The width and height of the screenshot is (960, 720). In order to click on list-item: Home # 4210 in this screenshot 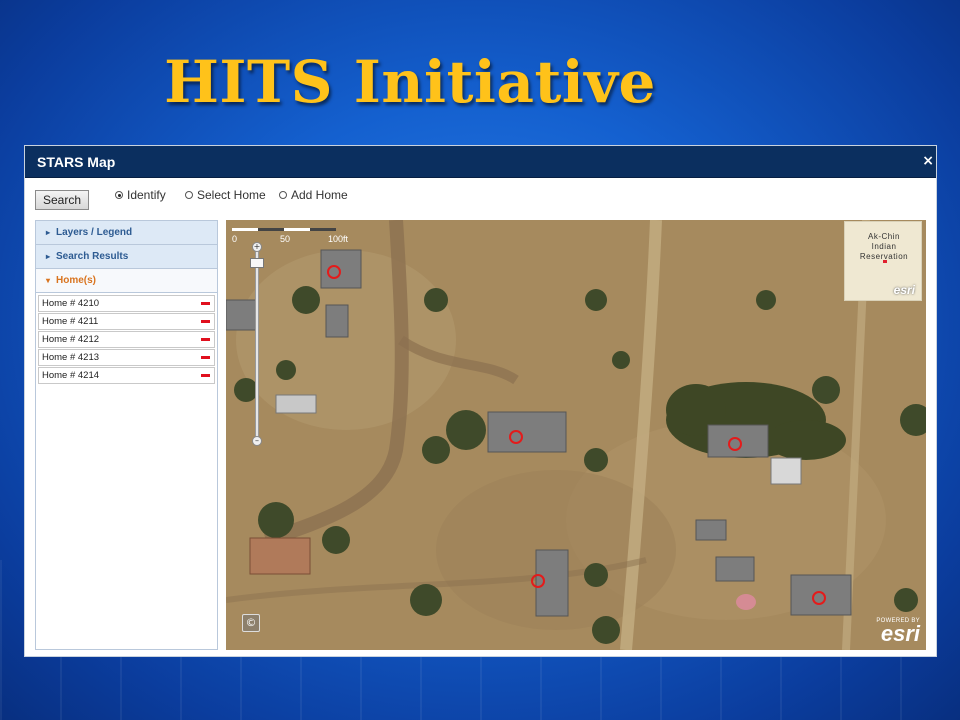, I will do `click(126, 303)`.